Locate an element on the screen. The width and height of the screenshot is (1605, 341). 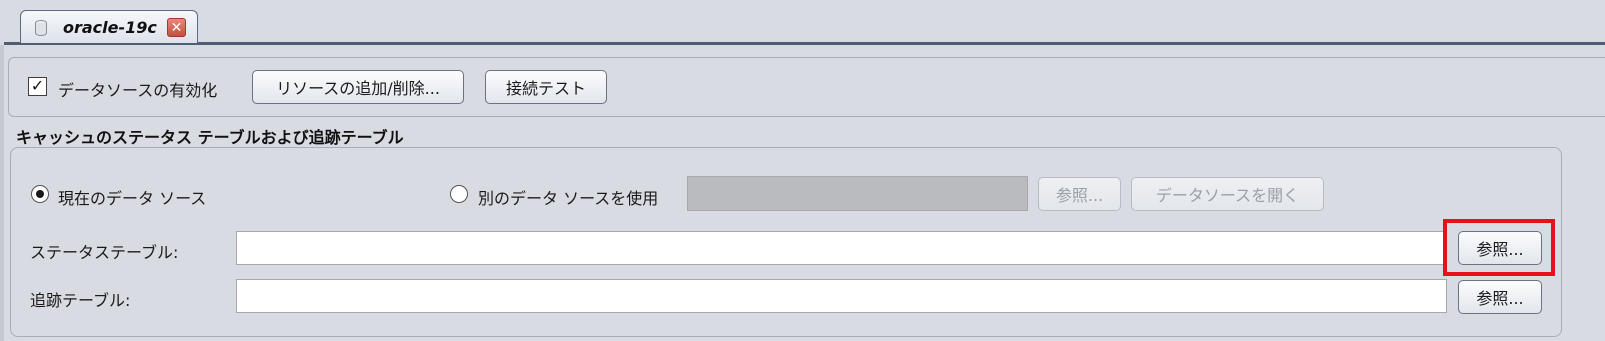
status-table-label: ステータステーブル: is located at coordinates (104, 252).